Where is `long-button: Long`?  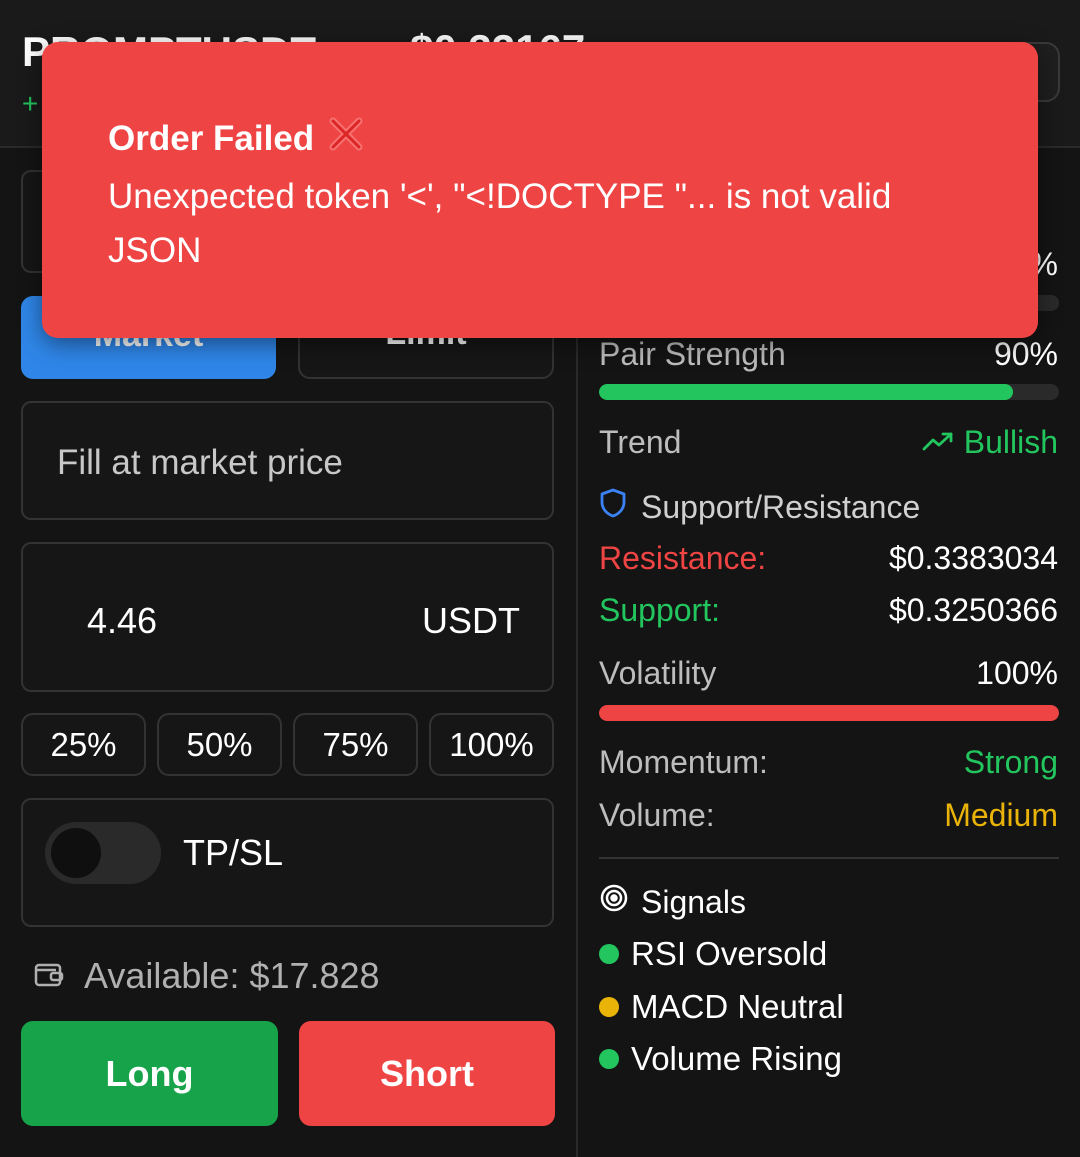 long-button: Long is located at coordinates (149, 1073).